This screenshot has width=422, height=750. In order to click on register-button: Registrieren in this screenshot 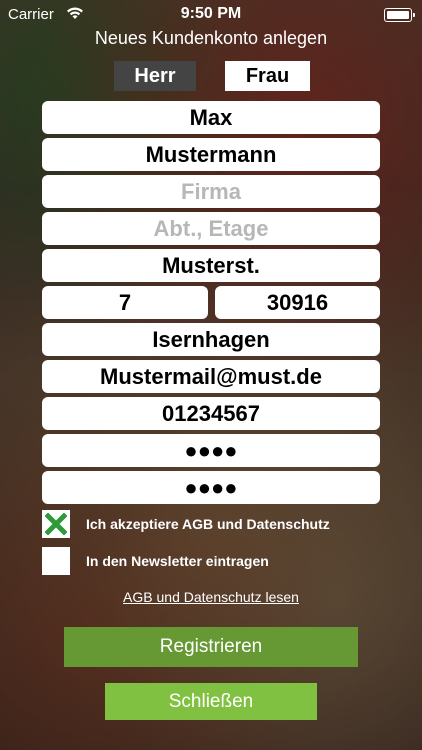, I will do `click(211, 647)`.